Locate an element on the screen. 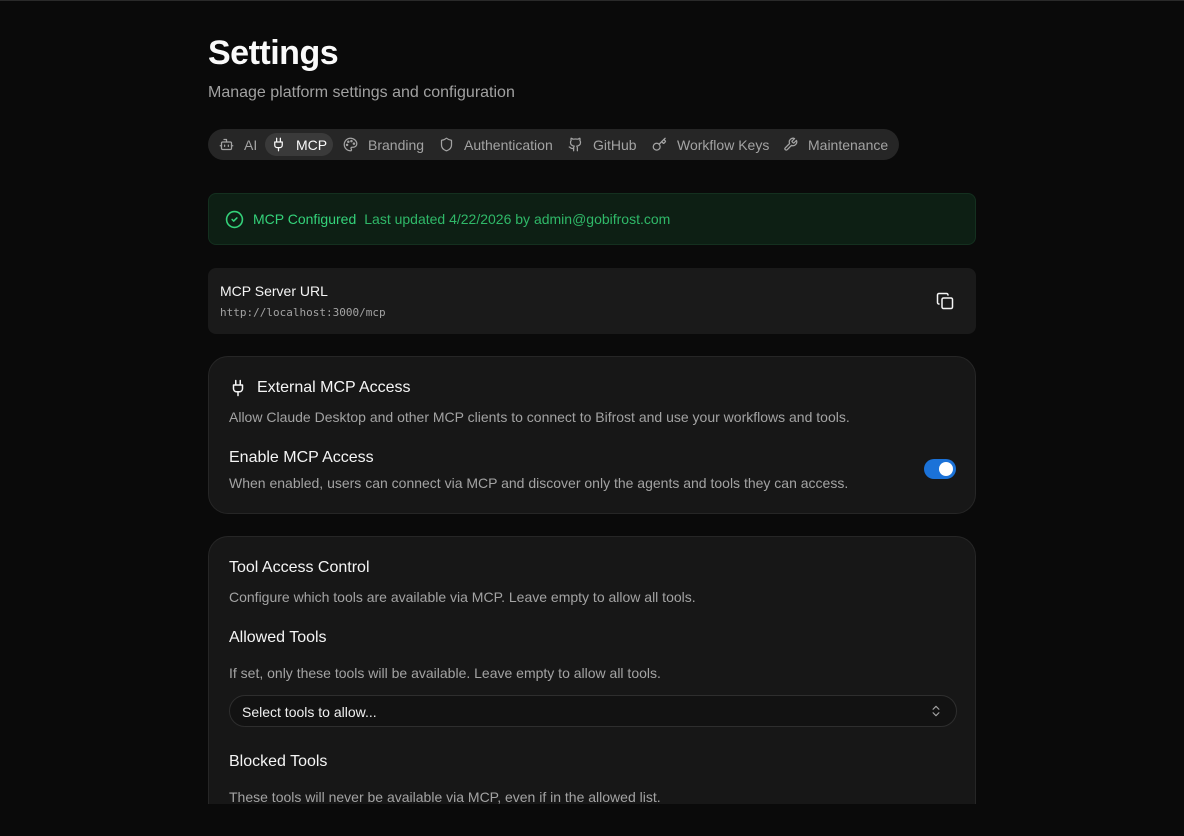  tab-workflow-keys-label: Workflow Keys is located at coordinates (723, 144).